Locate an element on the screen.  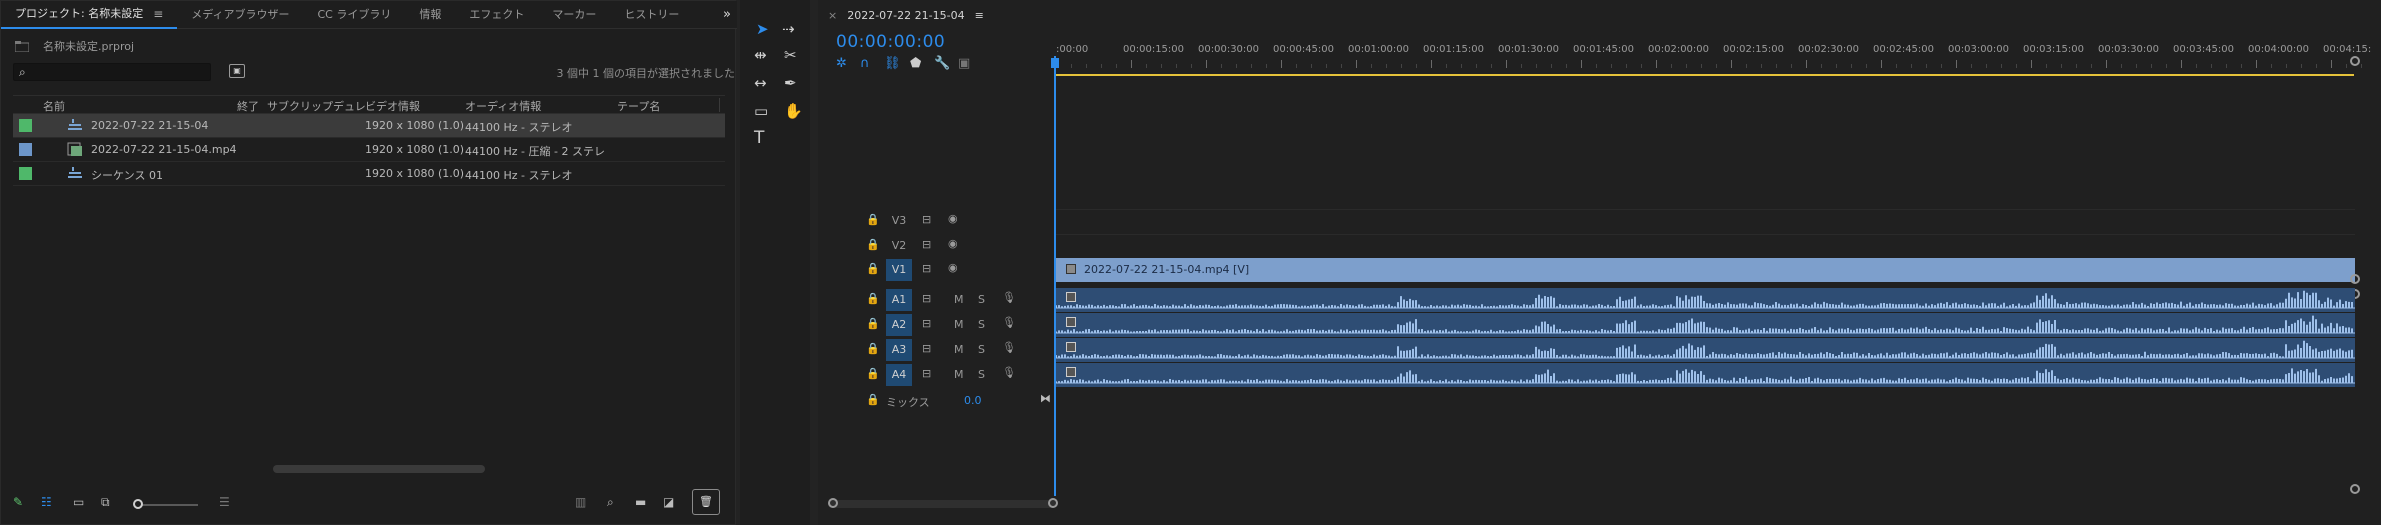
track-name: A3 is located at coordinates (899, 350).